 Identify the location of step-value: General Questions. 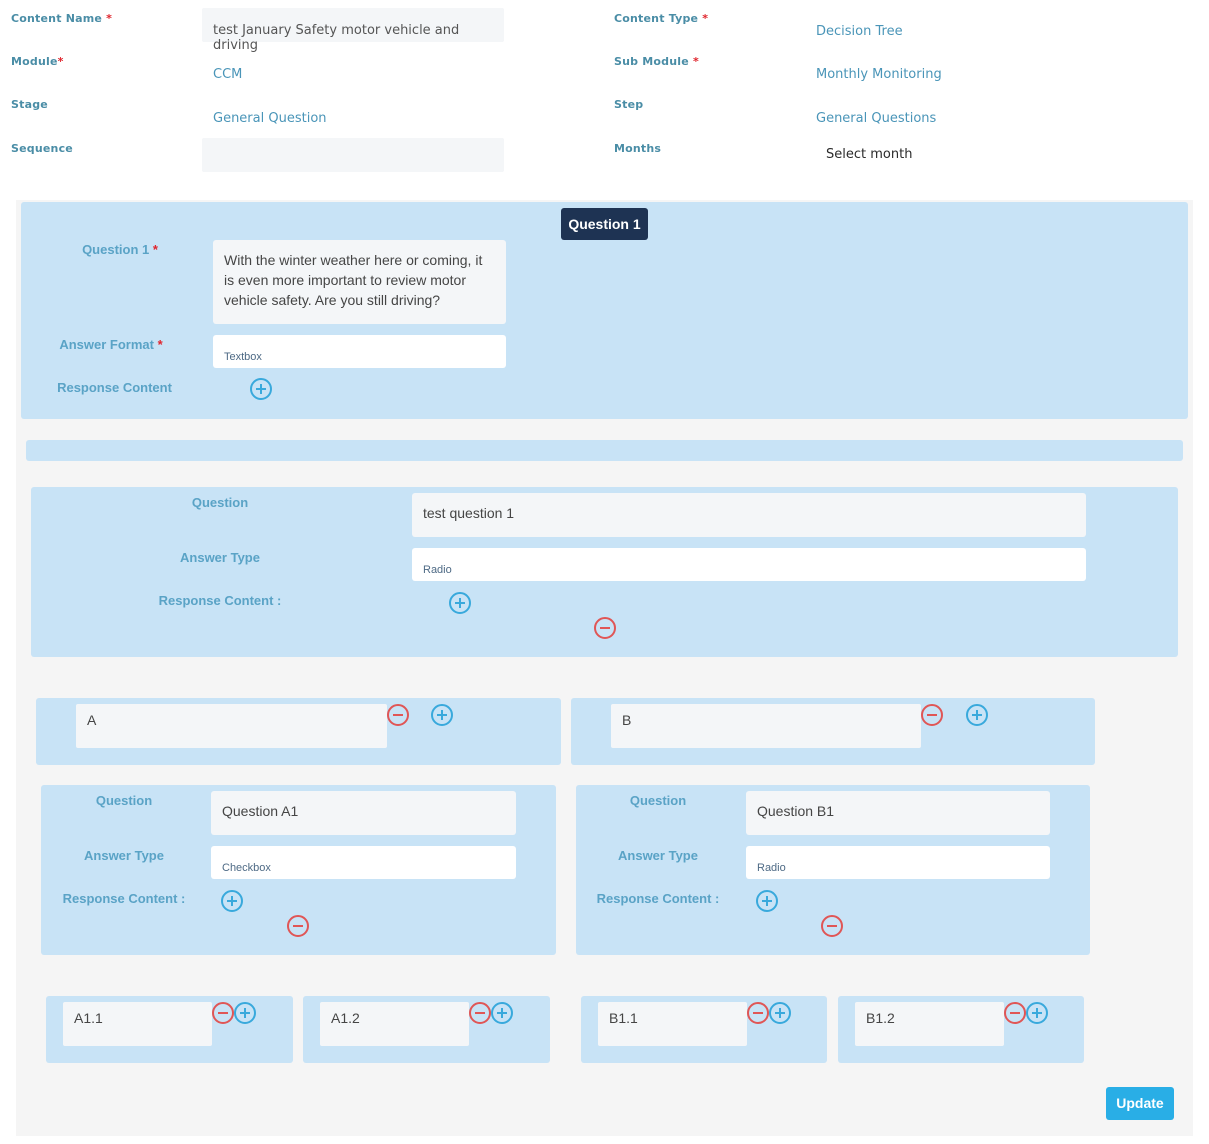
(876, 118).